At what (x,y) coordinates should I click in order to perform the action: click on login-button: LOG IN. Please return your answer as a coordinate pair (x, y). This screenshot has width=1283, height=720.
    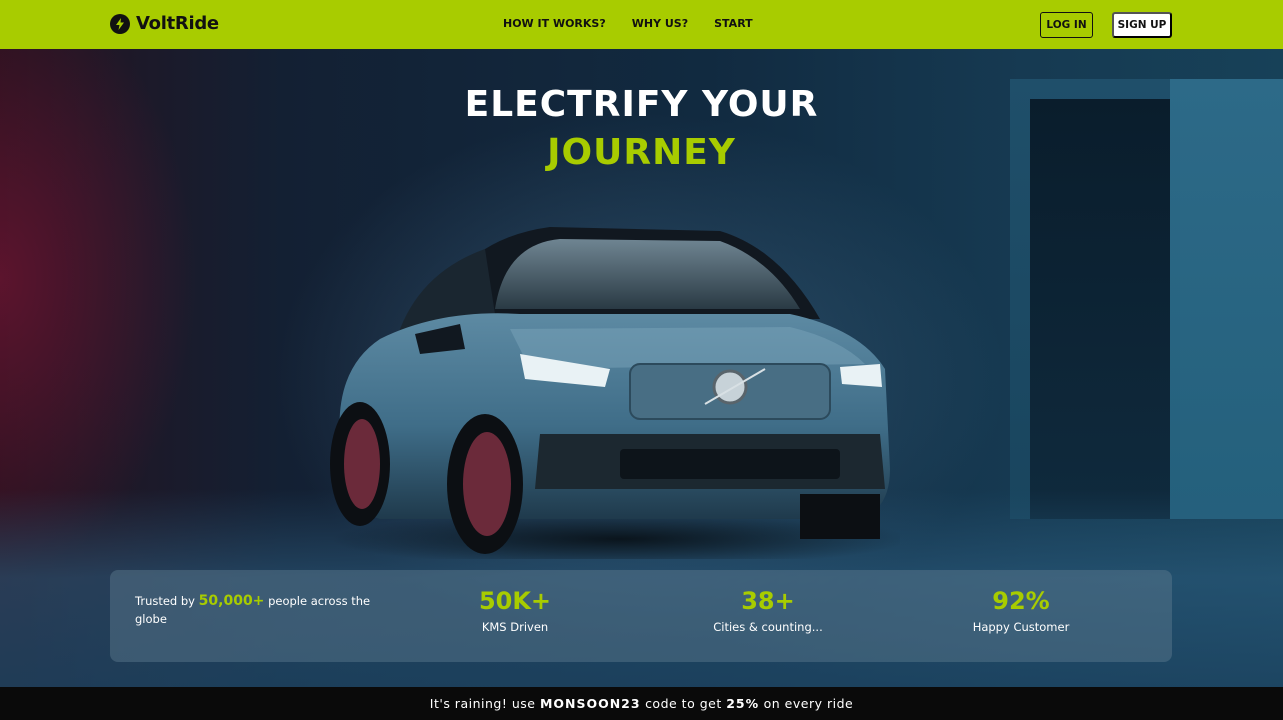
    Looking at the image, I should click on (1066, 25).